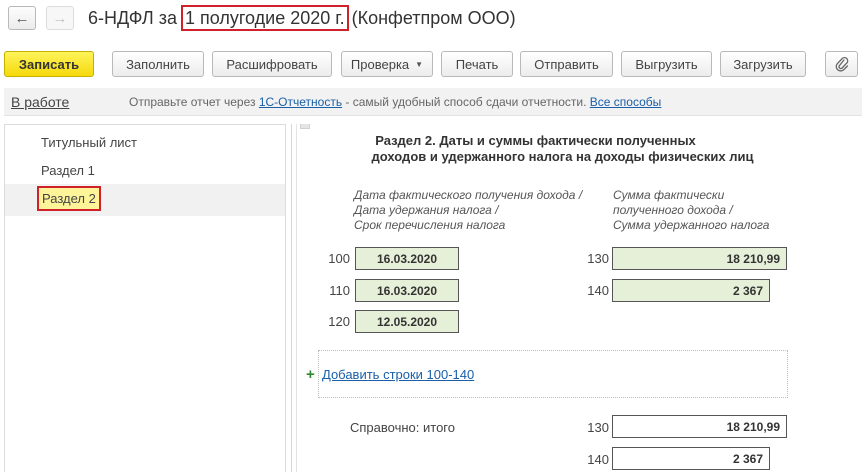  Describe the element at coordinates (305, 126) in the screenshot. I see `collapse-handle` at that location.